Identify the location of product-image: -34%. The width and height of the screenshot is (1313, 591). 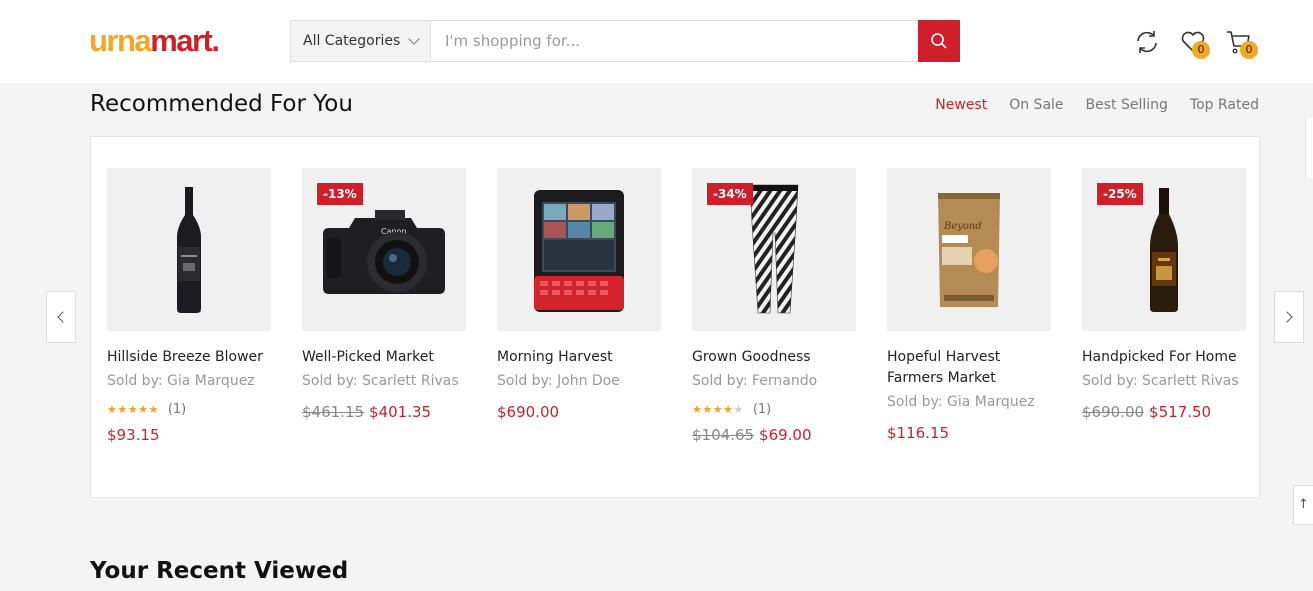
(774, 249).